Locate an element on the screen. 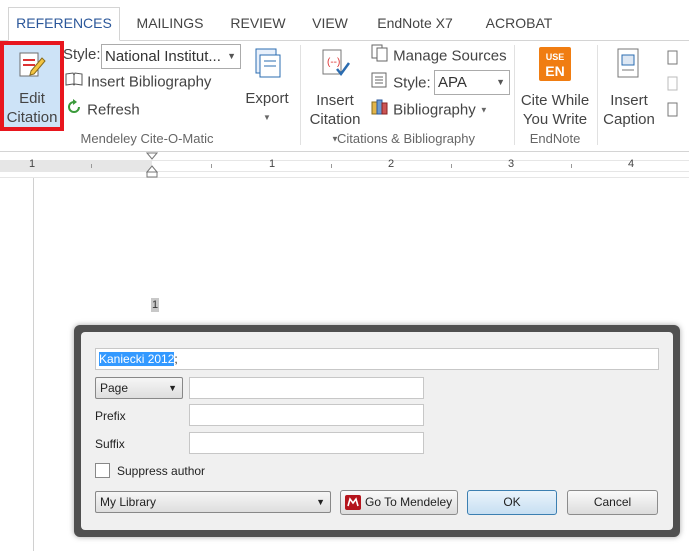 The height and width of the screenshot is (551, 689). cite-while-label-1: Cite While is located at coordinates (555, 100).